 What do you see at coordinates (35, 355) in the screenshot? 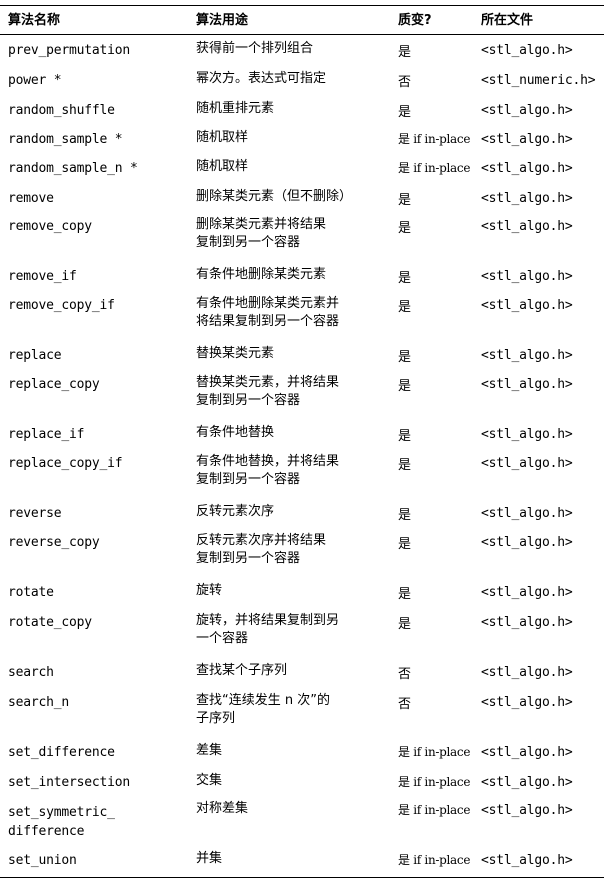
I see `algorithm-name-cell: replace` at bounding box center [35, 355].